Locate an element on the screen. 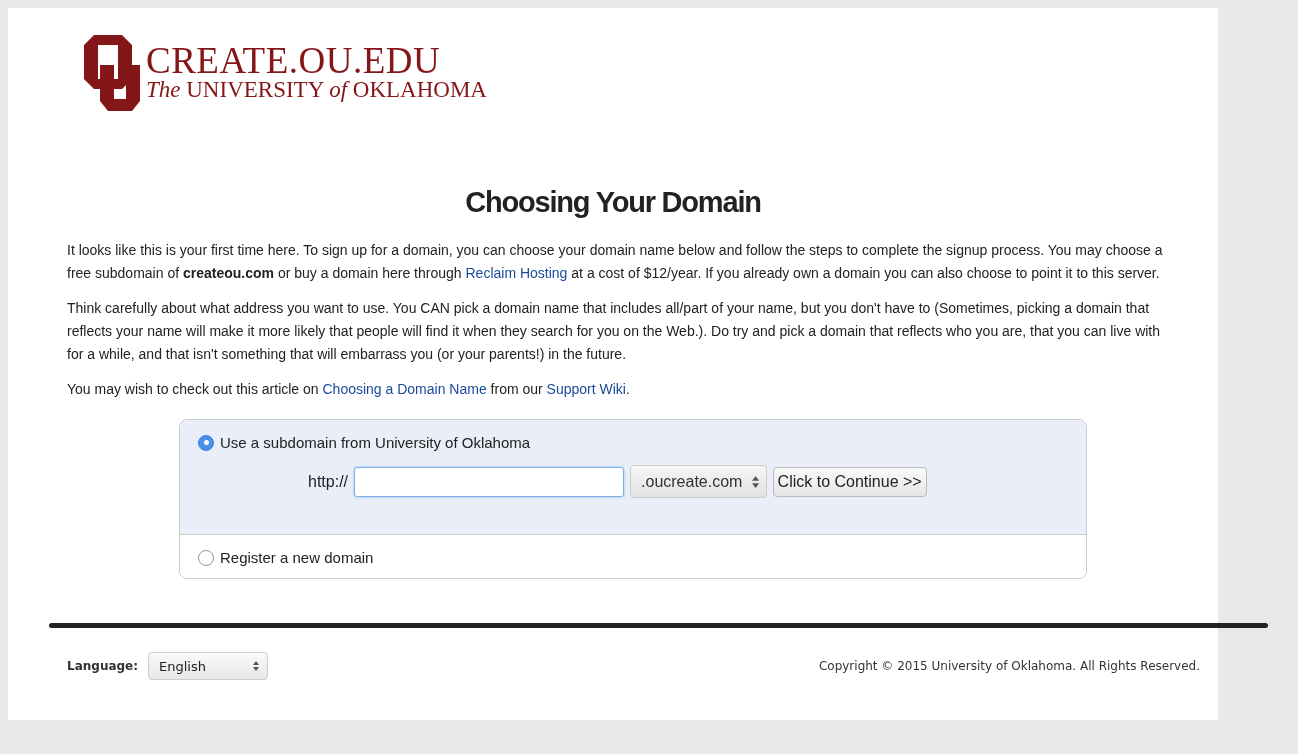  body-paragraph: You may wish to check out this article on Choosing a Domain Name from our Support Wiki. is located at coordinates (348, 389).